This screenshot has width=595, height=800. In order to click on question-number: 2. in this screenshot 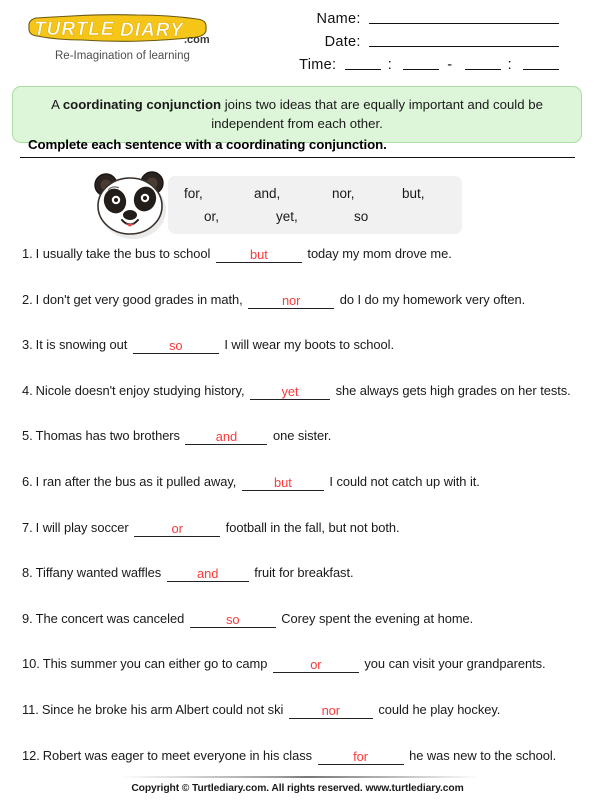, I will do `click(27, 299)`.